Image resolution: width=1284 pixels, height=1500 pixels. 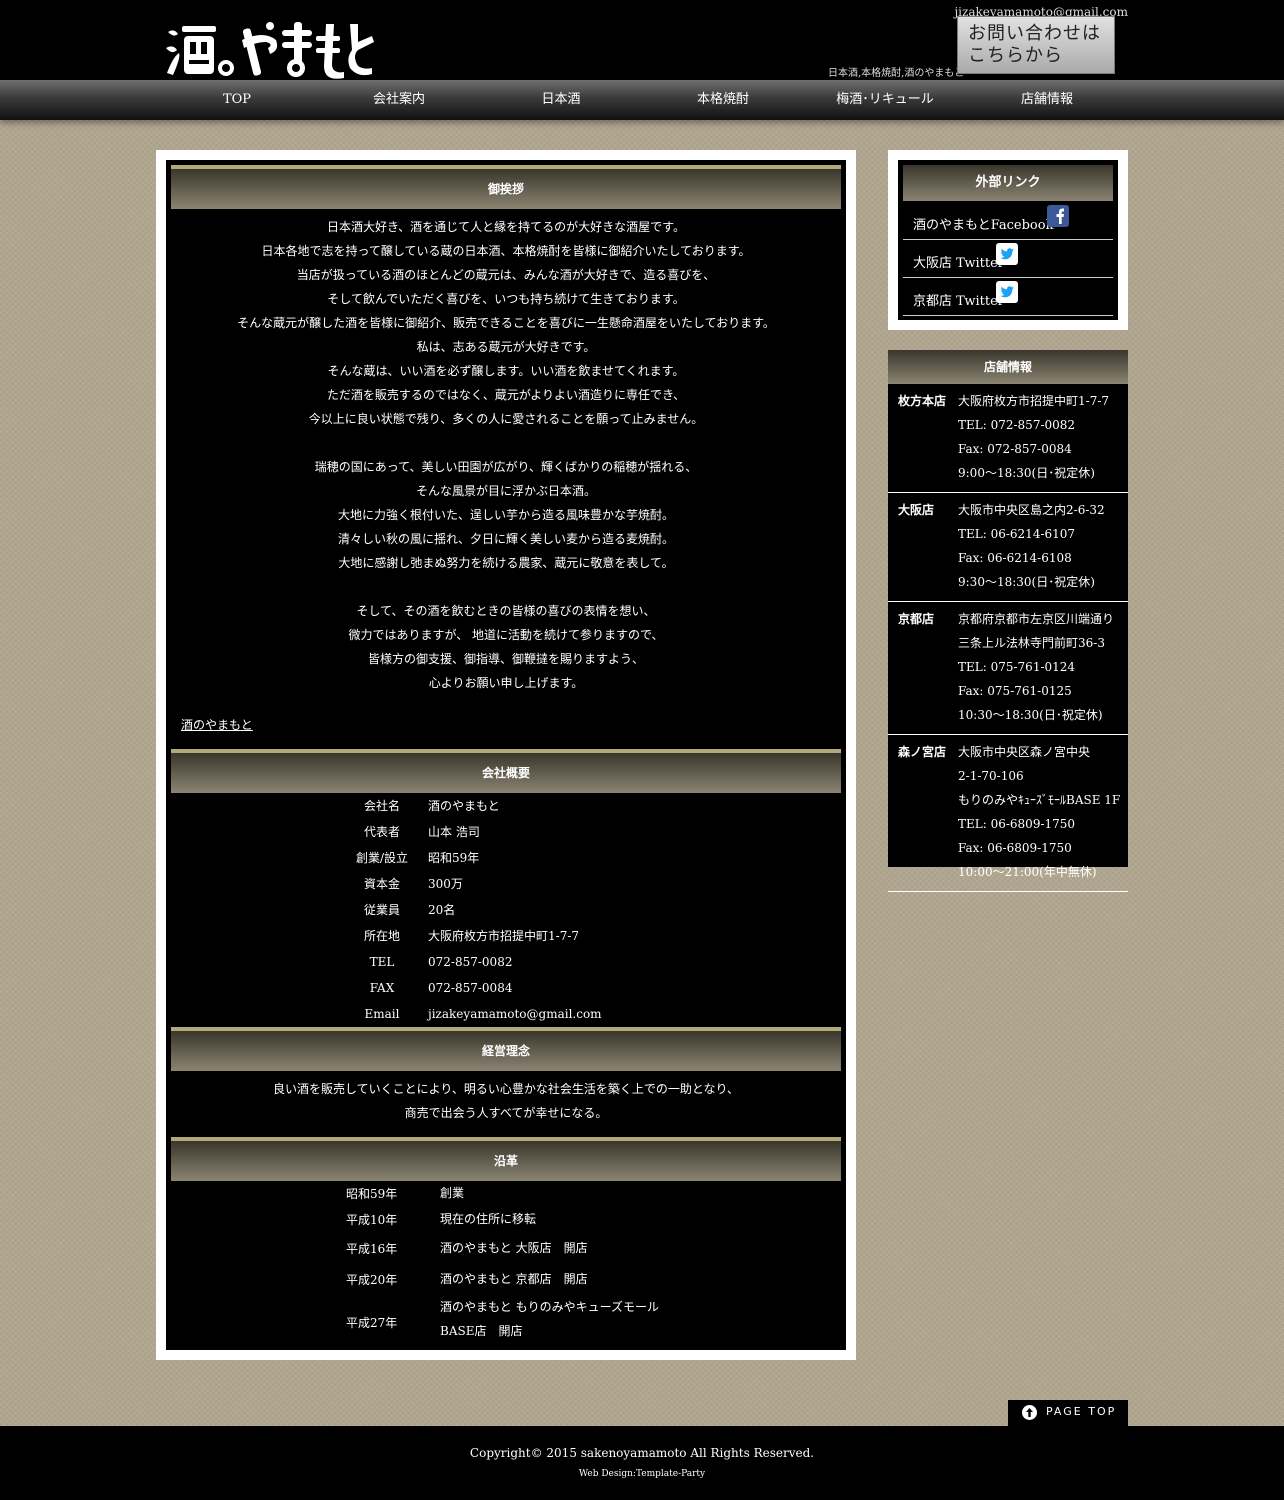 What do you see at coordinates (442, 910) in the screenshot?
I see `table-row-value: 20名` at bounding box center [442, 910].